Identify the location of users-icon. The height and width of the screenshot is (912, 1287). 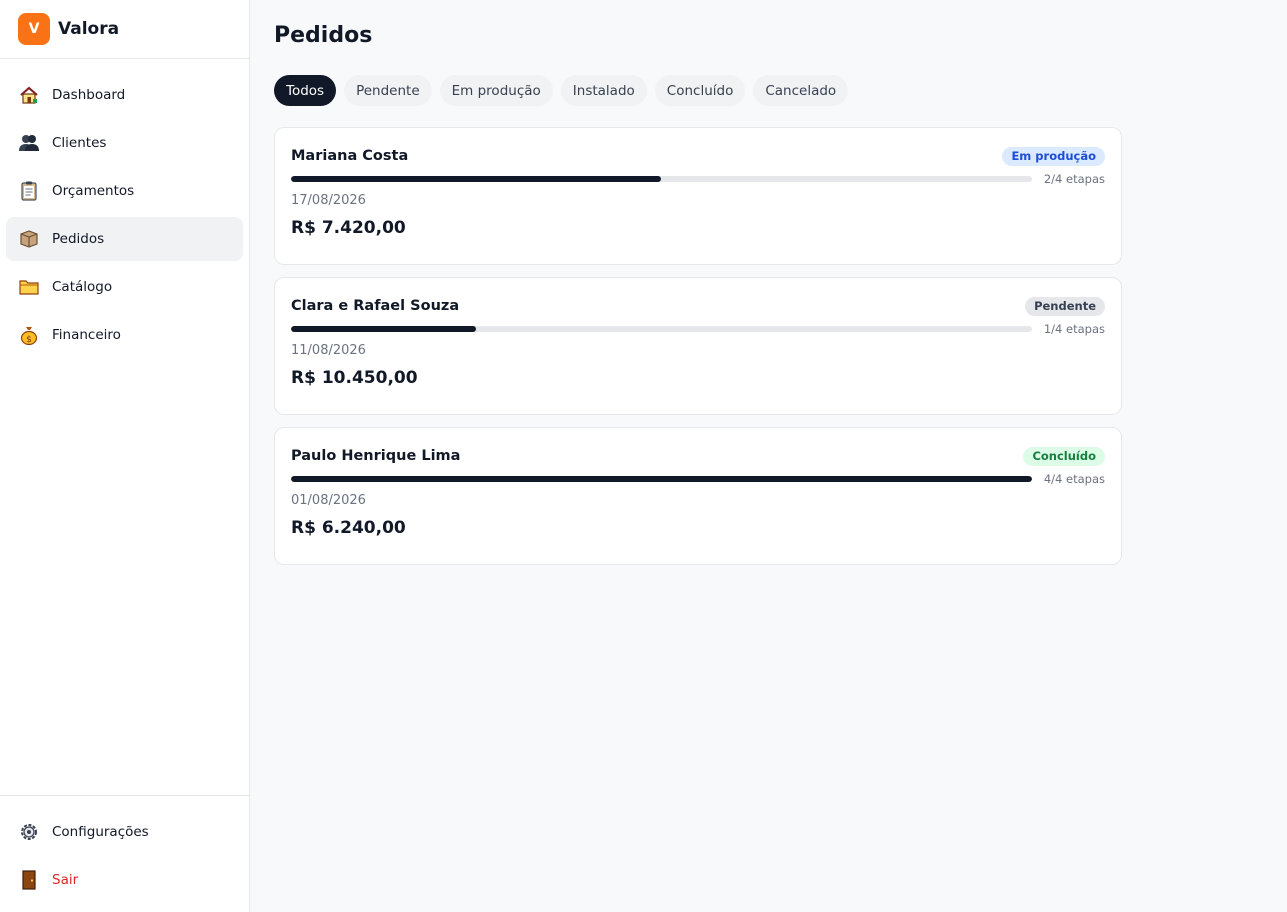
(29, 143).